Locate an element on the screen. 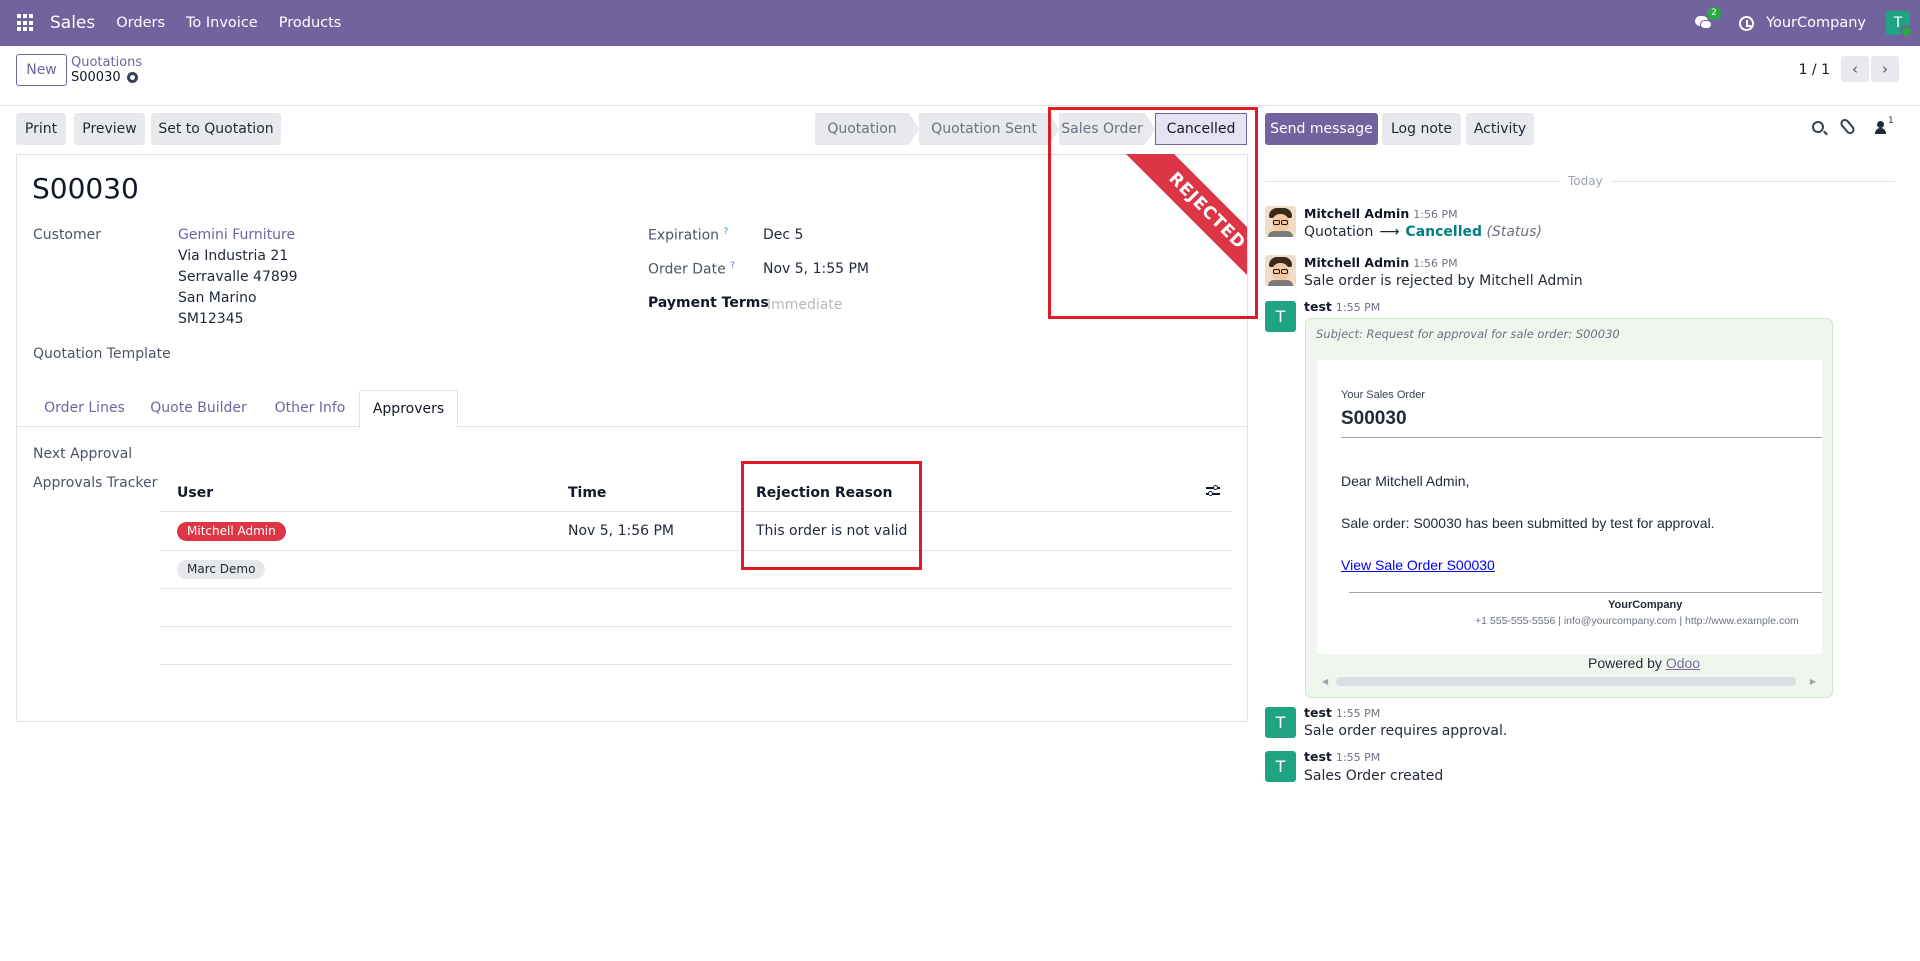  approvals-tracker-label: Approvals Tracker is located at coordinates (95, 483).